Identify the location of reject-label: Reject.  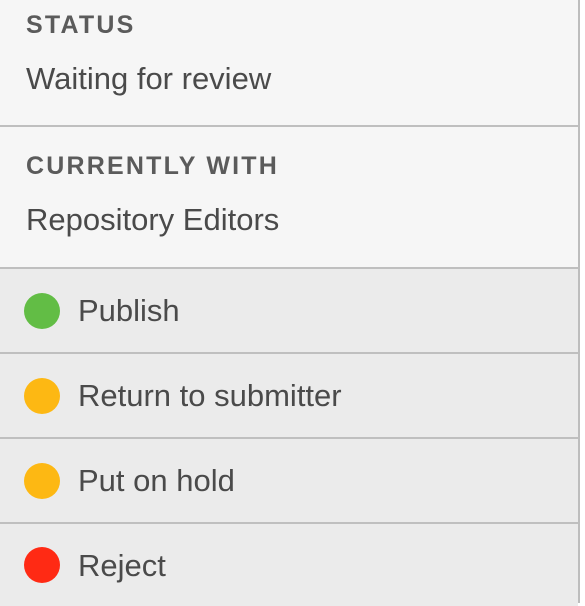
(122, 565).